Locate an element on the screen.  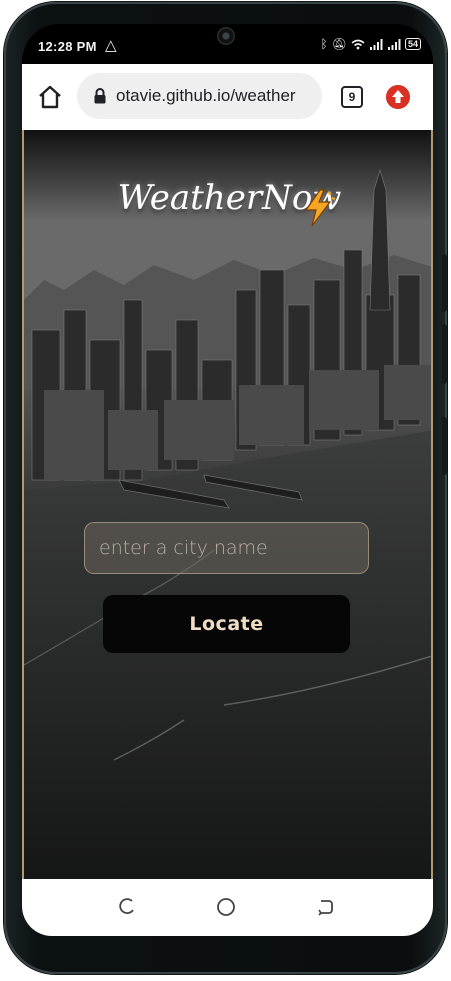
mute-icon: 🔕︎ is located at coordinates (339, 44).